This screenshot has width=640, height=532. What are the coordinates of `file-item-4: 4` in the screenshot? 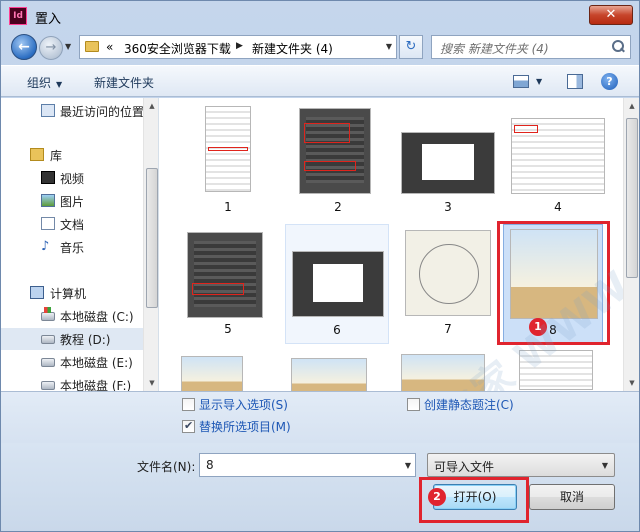 It's located at (558, 162).